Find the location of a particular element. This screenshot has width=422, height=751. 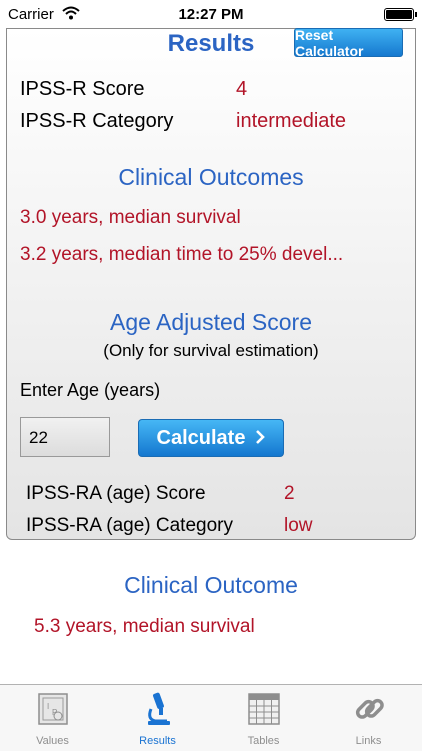

ipss-r-score-label: IPSS-R Score is located at coordinates (82, 89).